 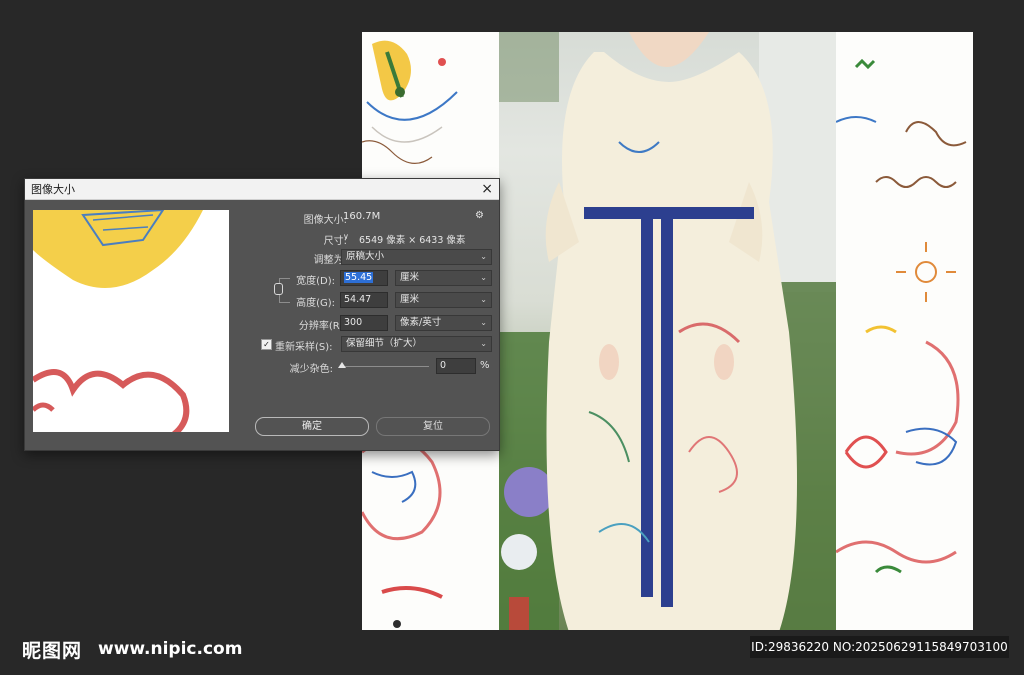 I want to click on image-size-label: 图像大小:, so click(x=325, y=220).